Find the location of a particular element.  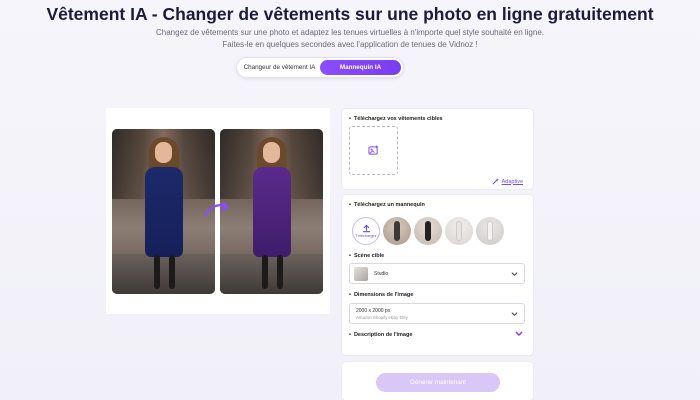

model-list: Téléchargez is located at coordinates (428, 231).